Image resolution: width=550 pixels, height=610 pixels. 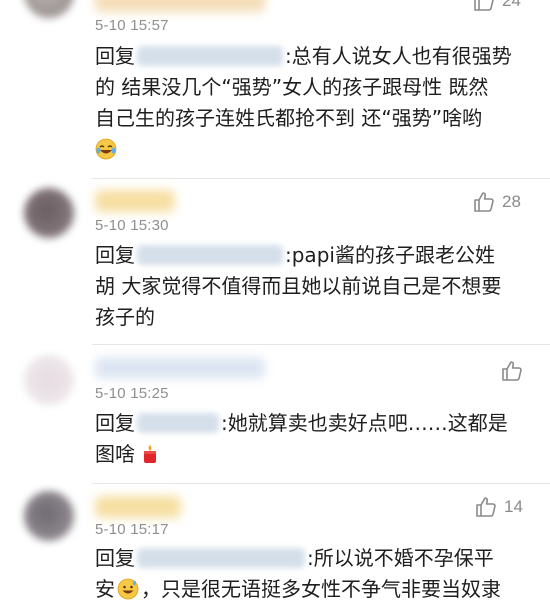 I want to click on like-count: 24, so click(x=511, y=5).